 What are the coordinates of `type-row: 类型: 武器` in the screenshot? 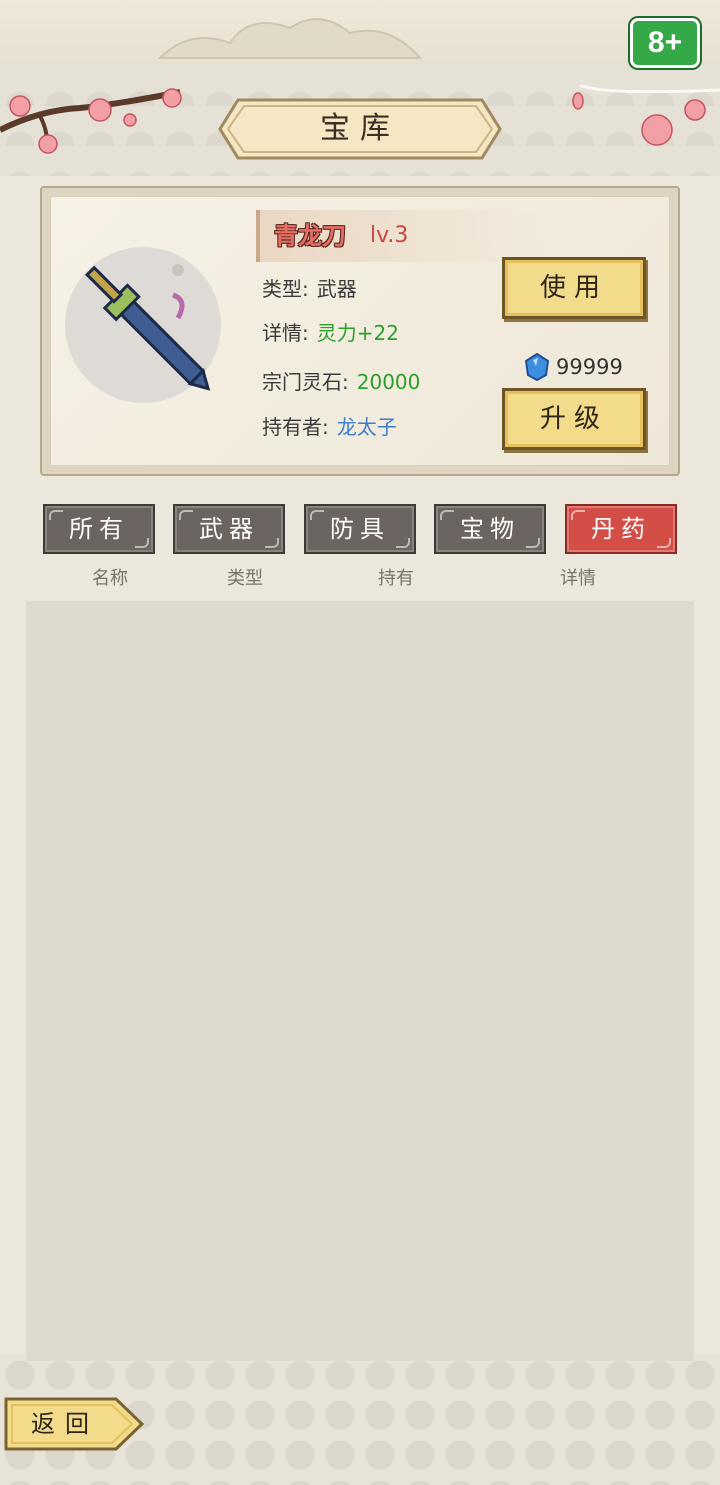 It's located at (309, 289).